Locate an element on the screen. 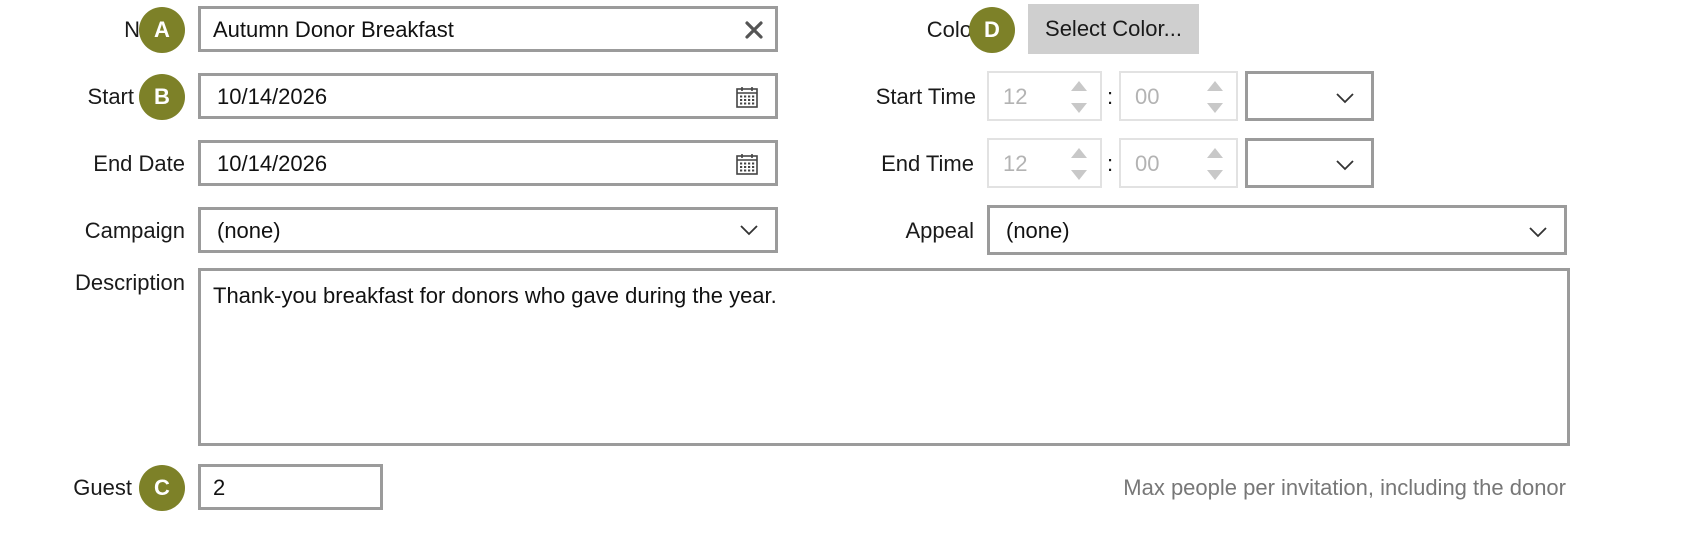 The width and height of the screenshot is (1684, 552). name-input: Autumn Donor Breakfast is located at coordinates (488, 29).